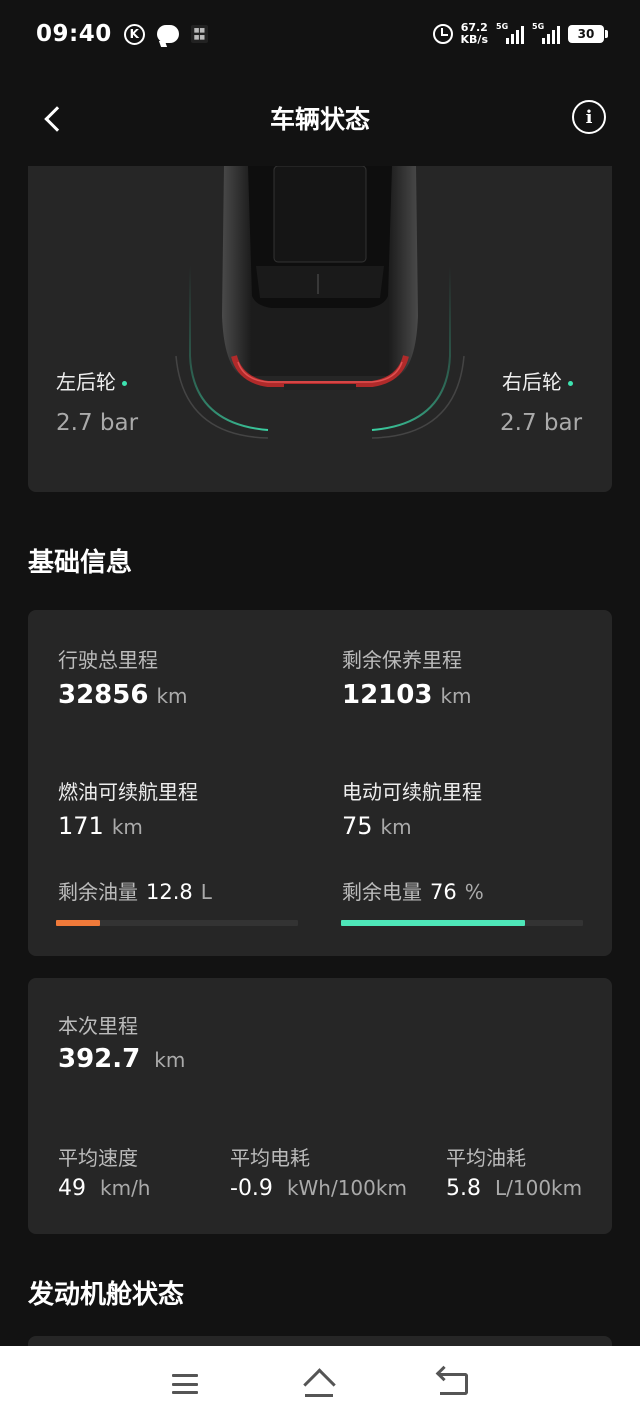 The height and width of the screenshot is (1422, 640). I want to click on info-button: i, so click(589, 117).